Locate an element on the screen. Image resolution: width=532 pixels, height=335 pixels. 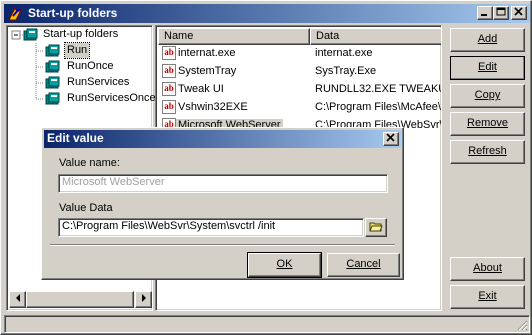
cancel-button-label: Cancel is located at coordinates (363, 264).